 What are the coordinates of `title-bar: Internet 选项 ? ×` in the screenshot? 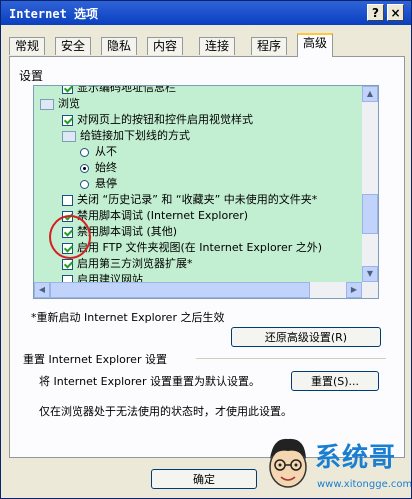 It's located at (206, 13).